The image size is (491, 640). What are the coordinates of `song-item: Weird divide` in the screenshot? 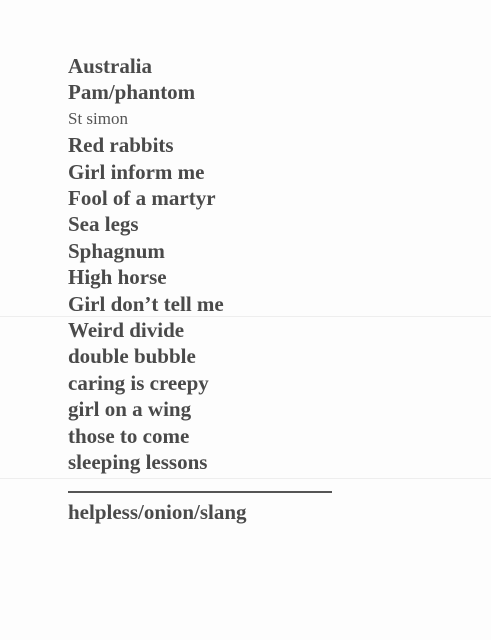 It's located at (126, 330).